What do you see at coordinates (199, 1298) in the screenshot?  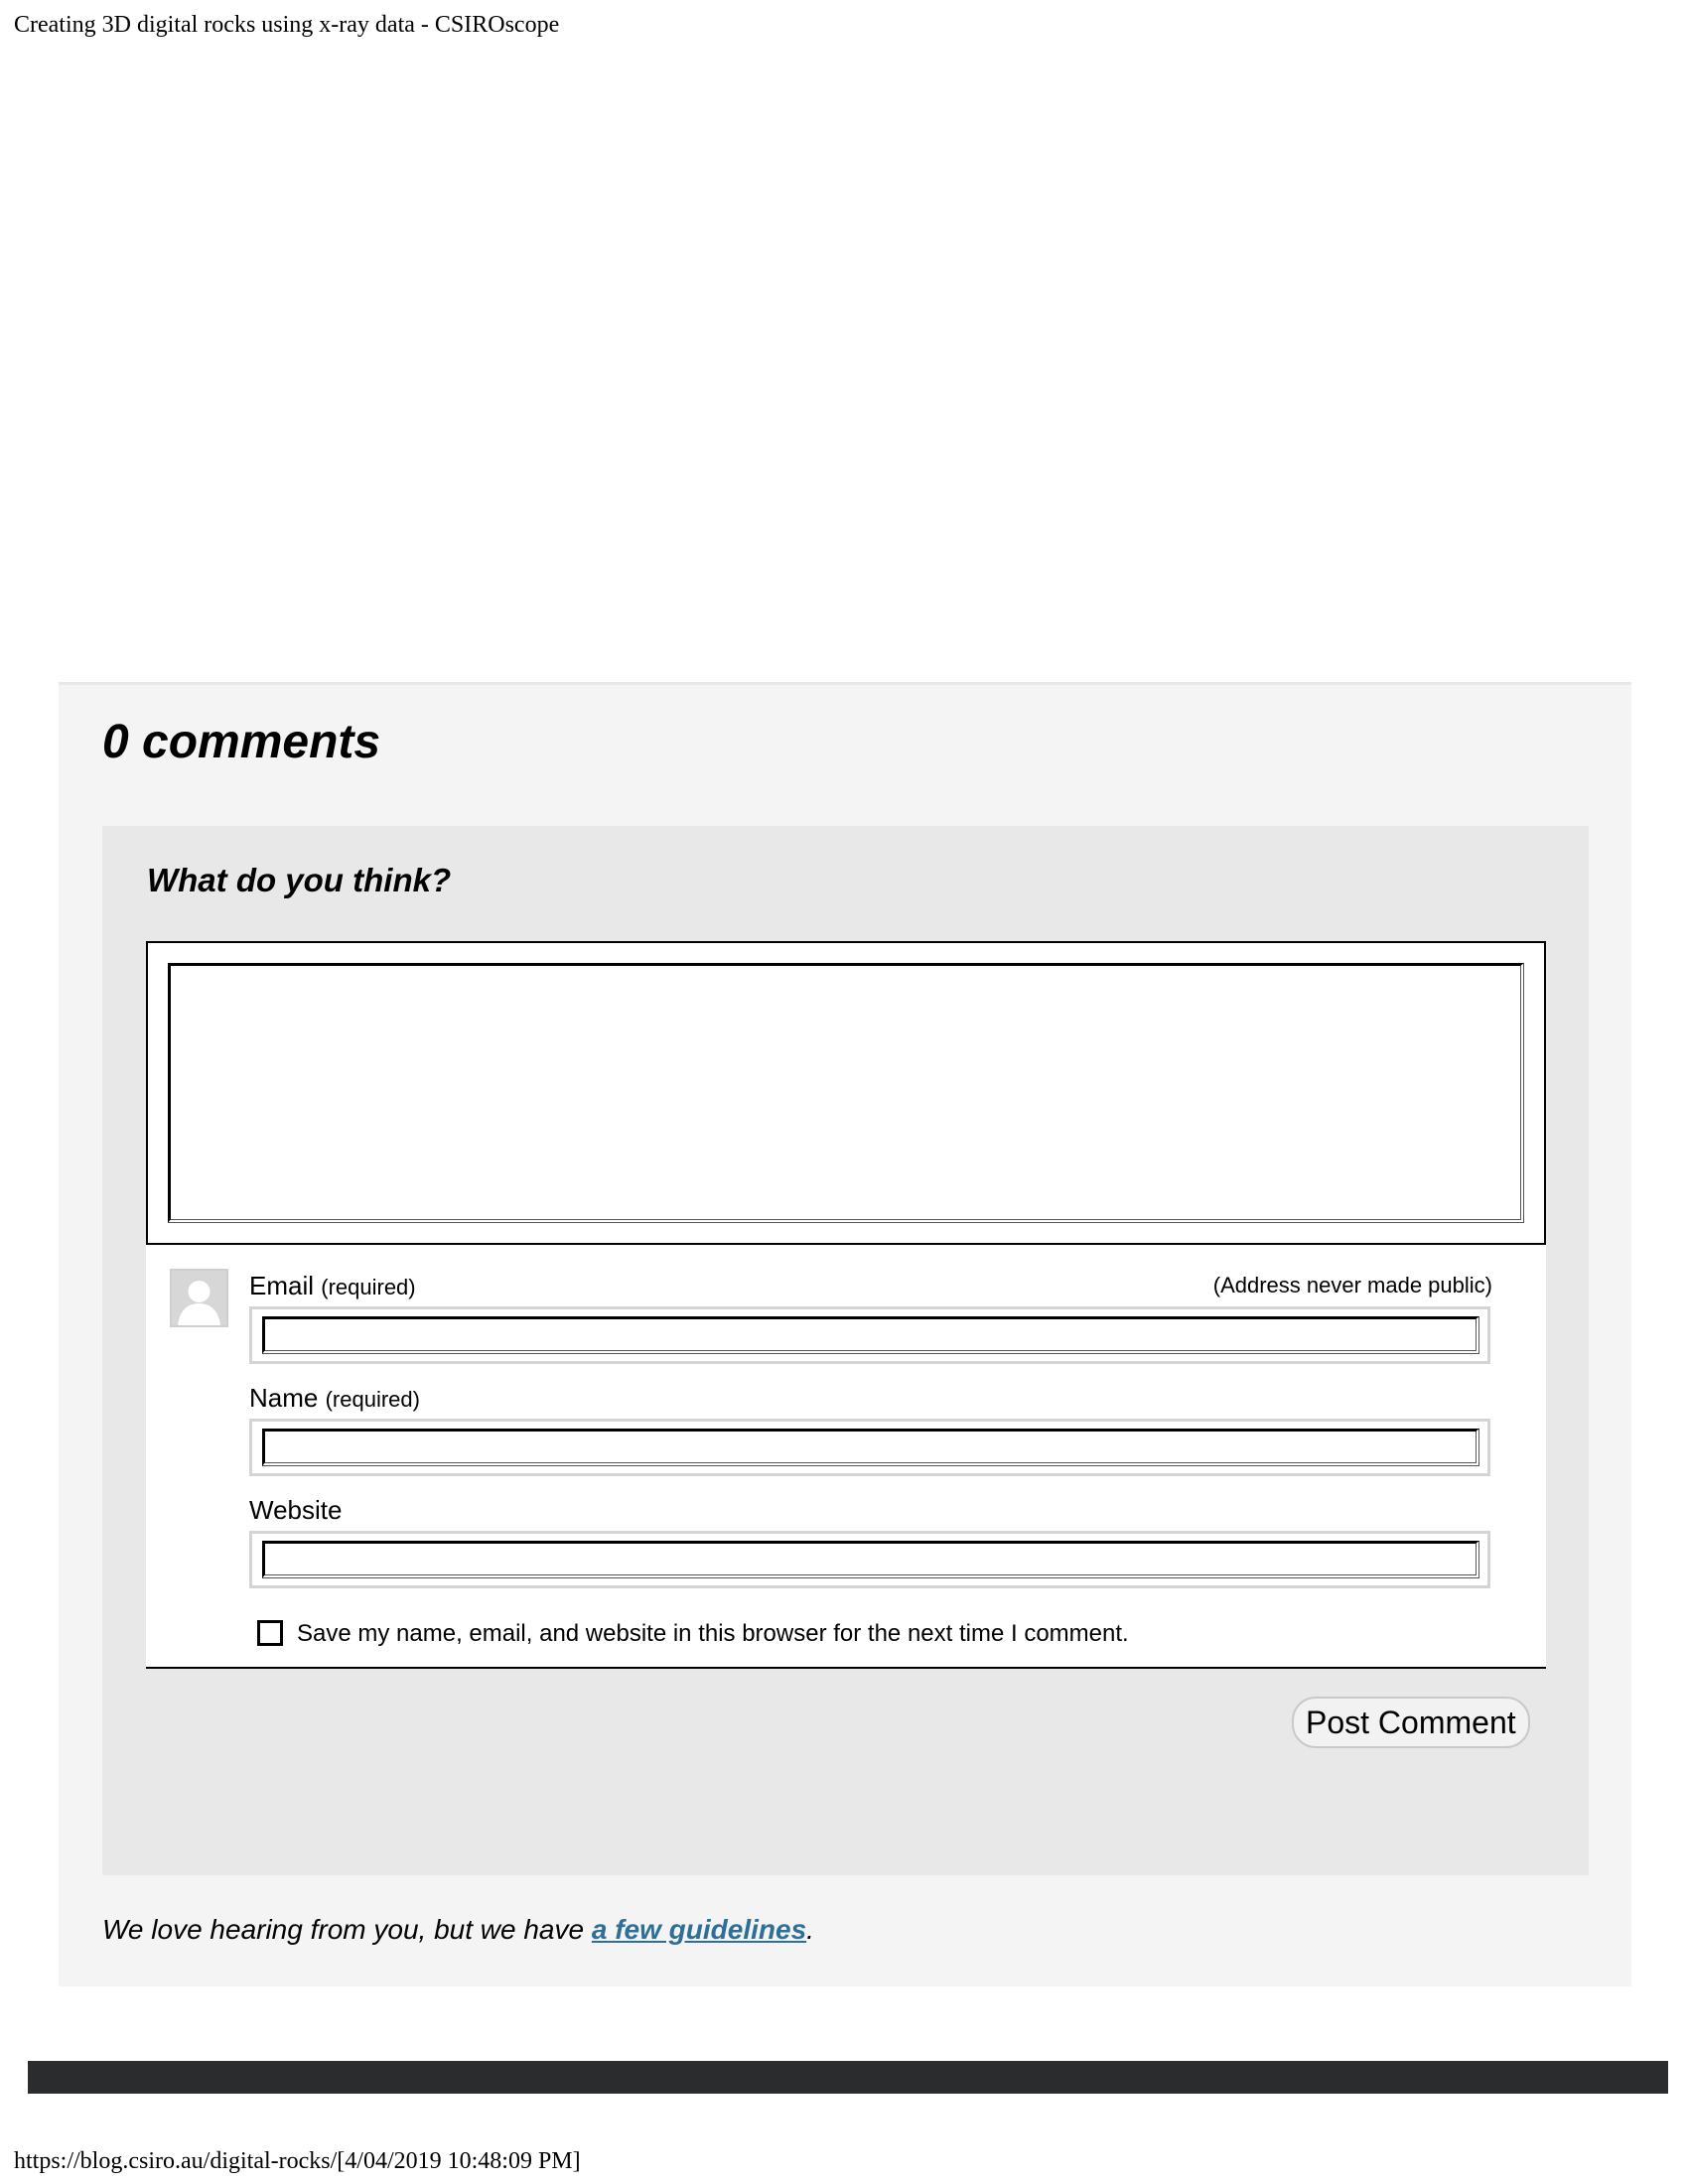 I see `default-user-avatar-icon` at bounding box center [199, 1298].